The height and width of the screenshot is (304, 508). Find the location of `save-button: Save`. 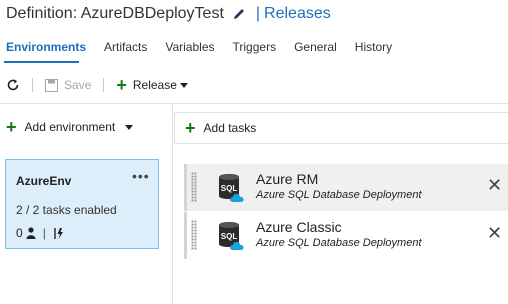

save-button: Save is located at coordinates (68, 85).